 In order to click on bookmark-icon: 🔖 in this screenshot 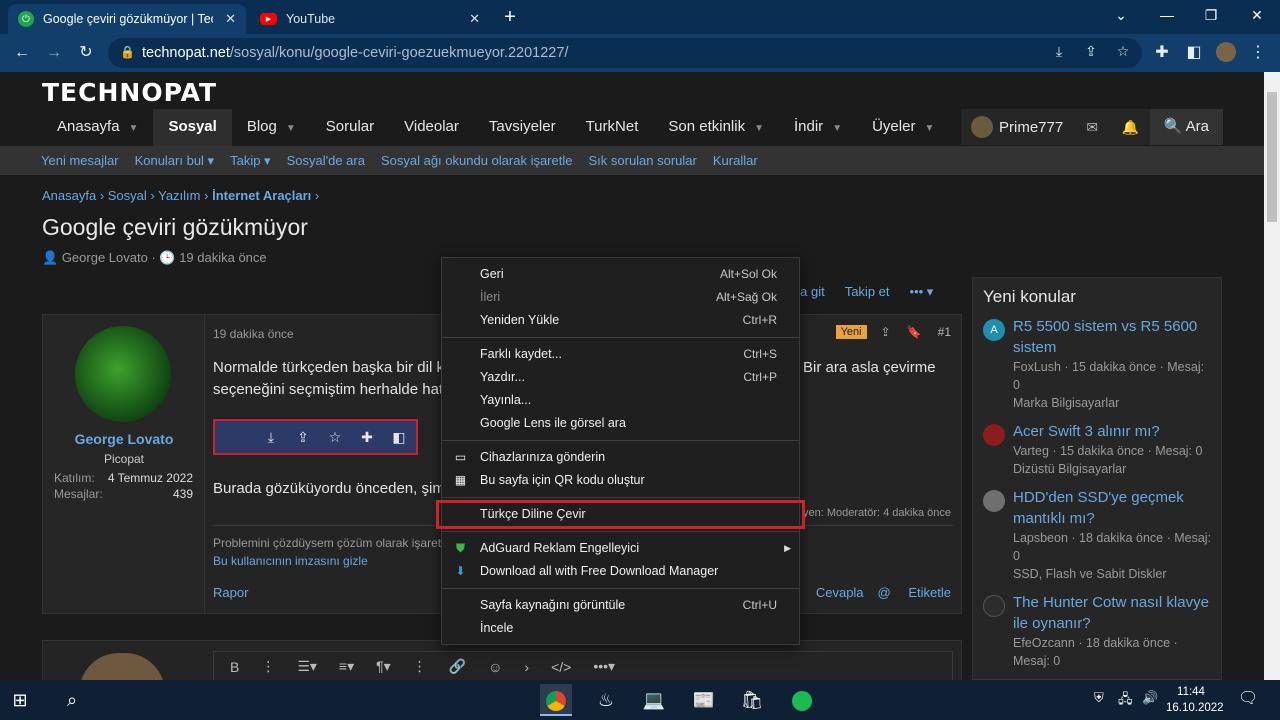, I will do `click(914, 332)`.